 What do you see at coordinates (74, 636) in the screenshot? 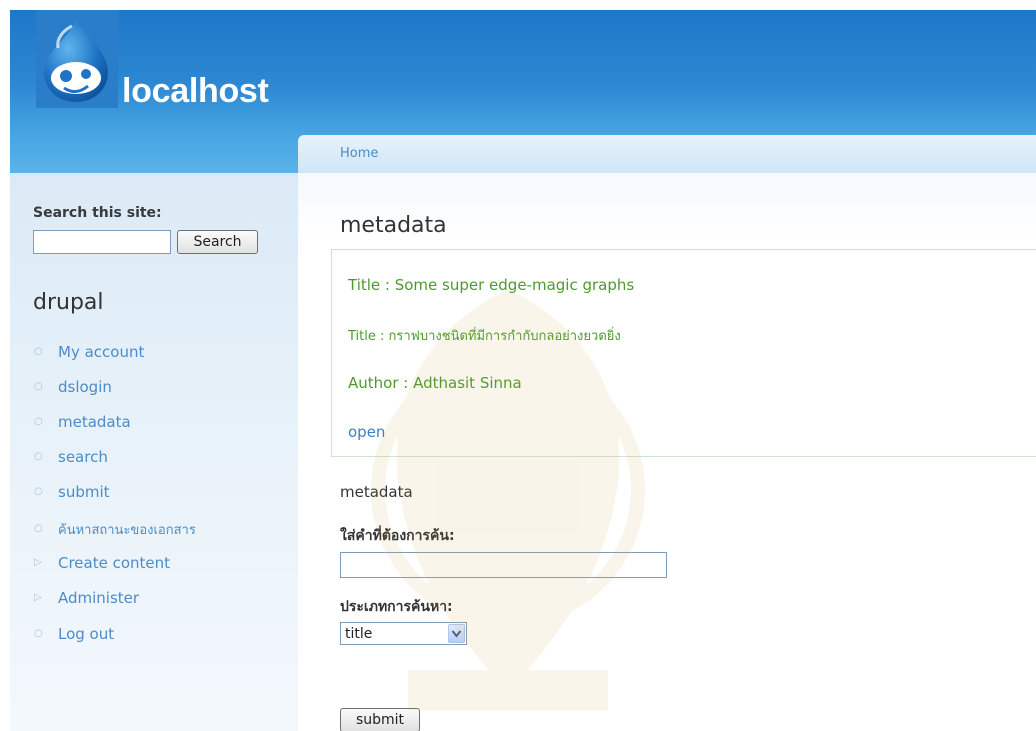
I see `menu-item-log-out: ○ Log out` at bounding box center [74, 636].